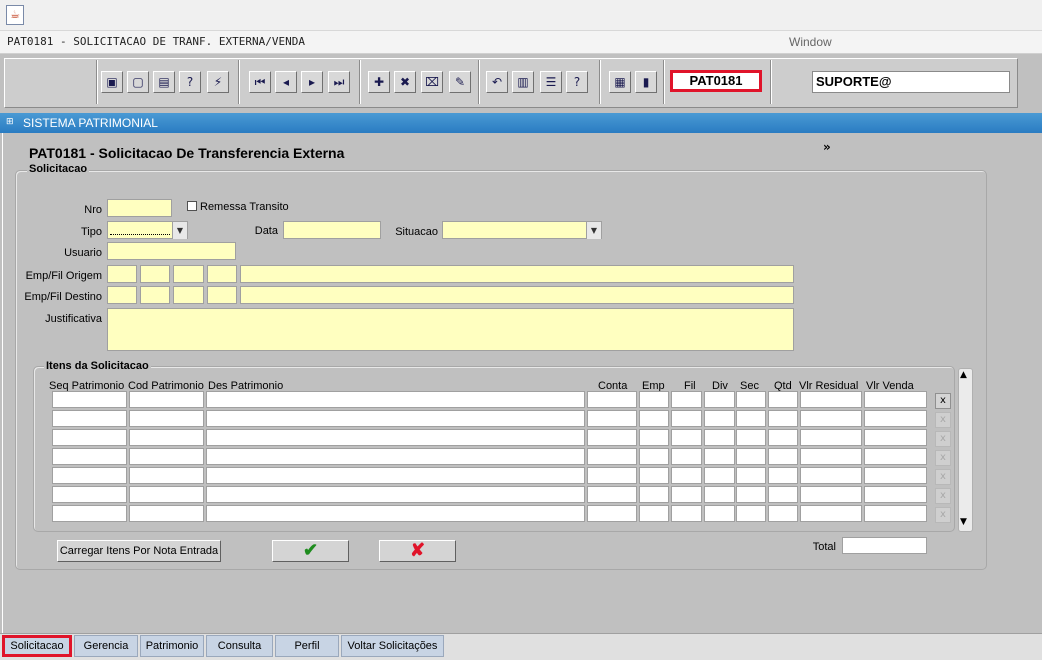 Image resolution: width=1042 pixels, height=660 pixels. Describe the element at coordinates (11, 122) in the screenshot. I see `collapse-icon: ⊞` at that location.